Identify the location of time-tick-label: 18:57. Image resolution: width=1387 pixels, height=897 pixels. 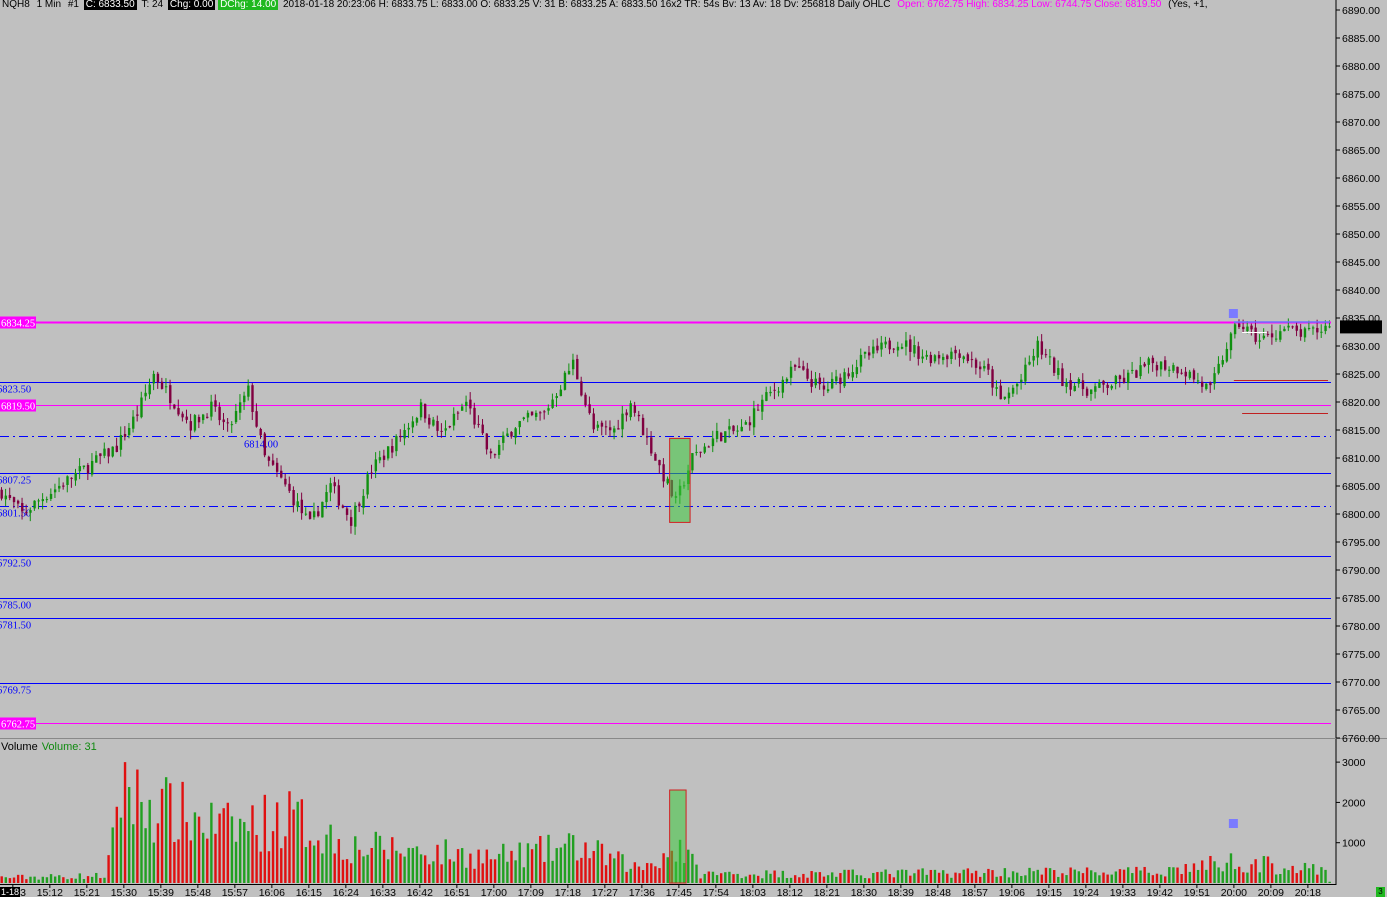
(975, 892).